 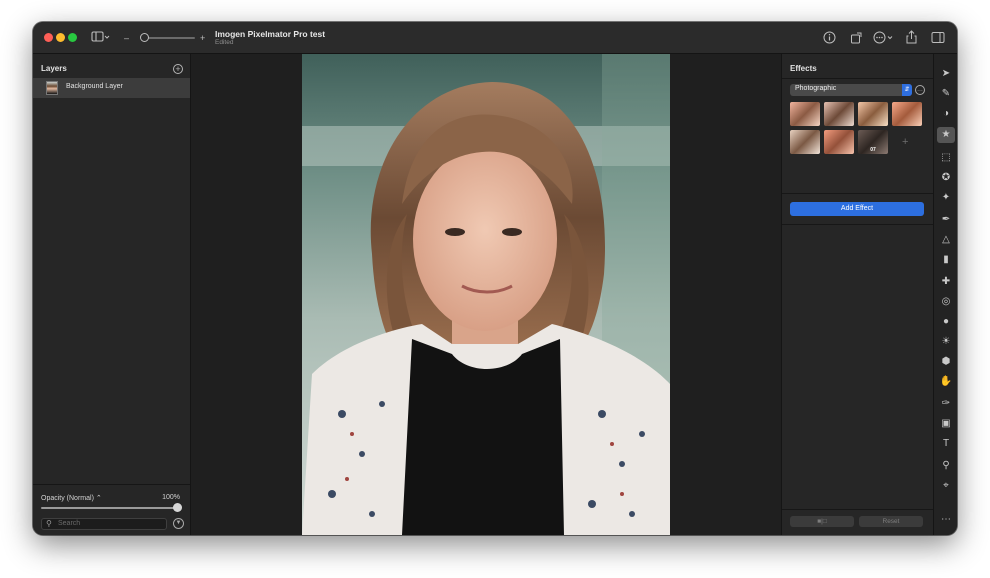 What do you see at coordinates (946, 382) in the screenshot?
I see `smudge-icon: ✋` at bounding box center [946, 382].